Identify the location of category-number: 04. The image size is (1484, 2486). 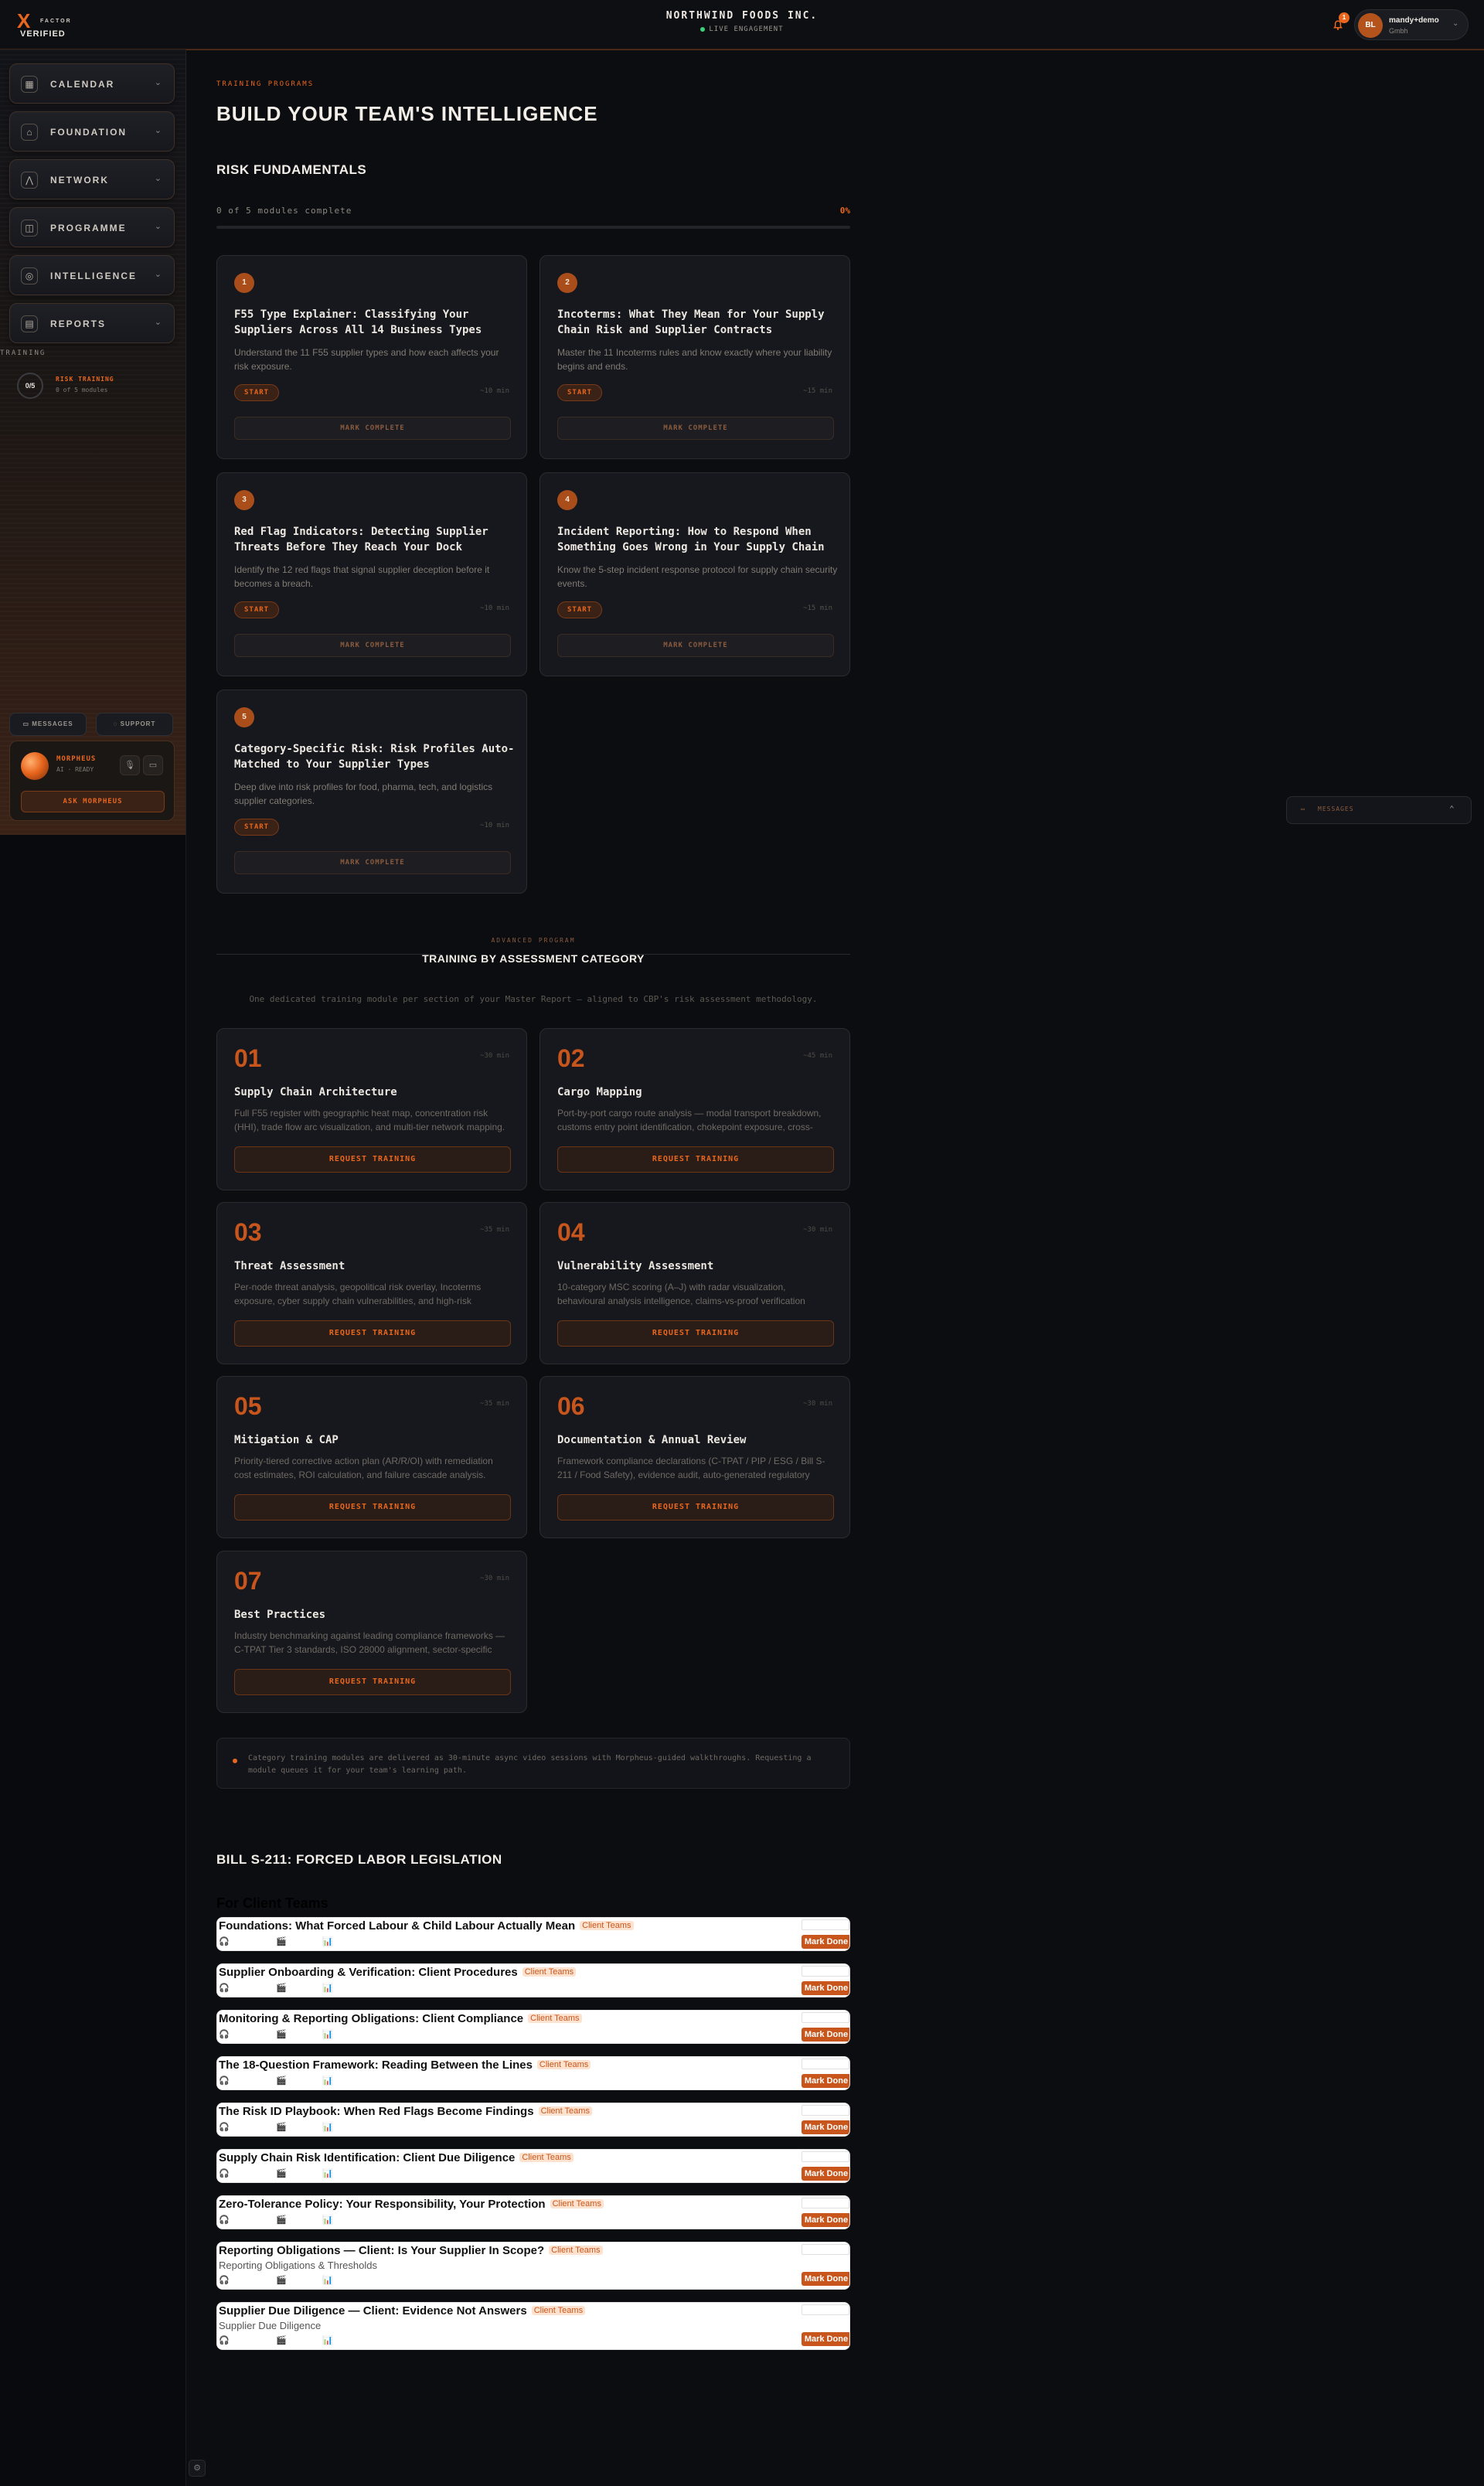
(571, 1232).